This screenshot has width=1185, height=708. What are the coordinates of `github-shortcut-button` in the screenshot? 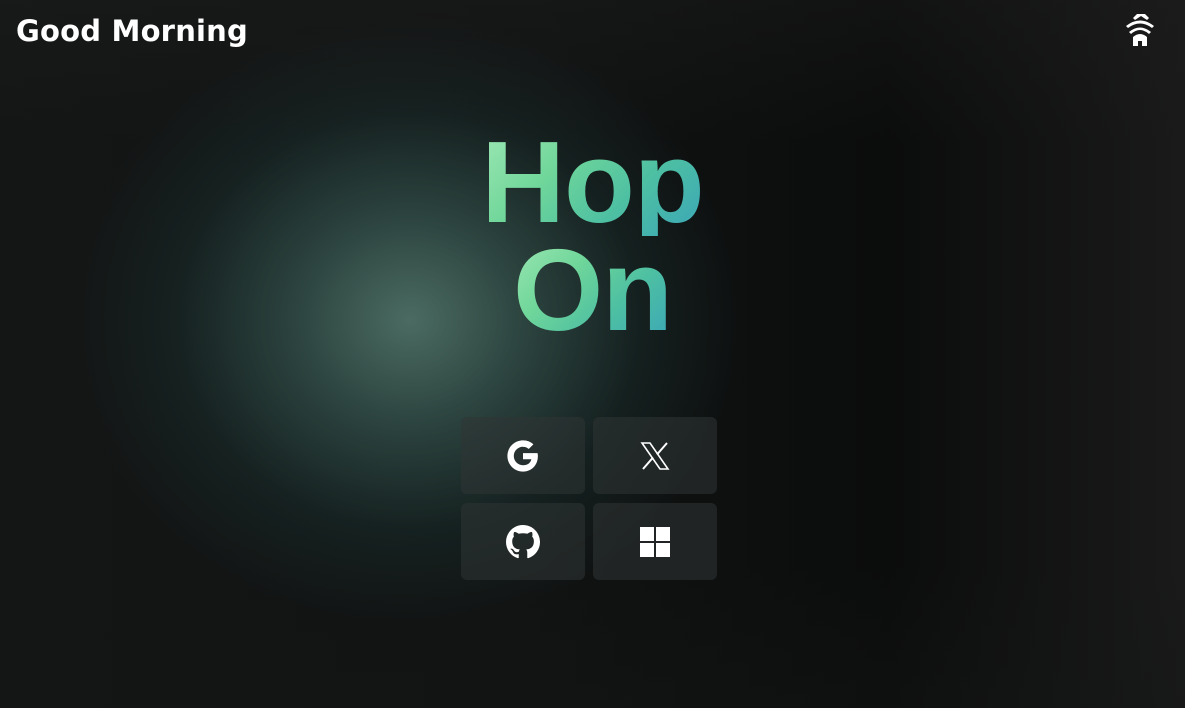 It's located at (523, 541).